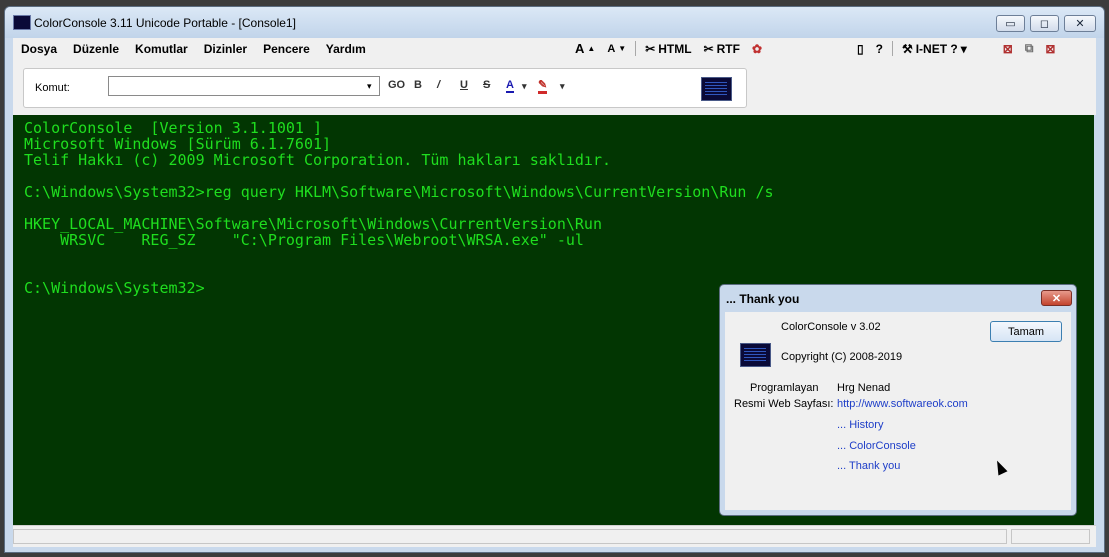 The height and width of the screenshot is (557, 1109). Describe the element at coordinates (286, 49) in the screenshot. I see `menu-pencere: Pencere` at that location.